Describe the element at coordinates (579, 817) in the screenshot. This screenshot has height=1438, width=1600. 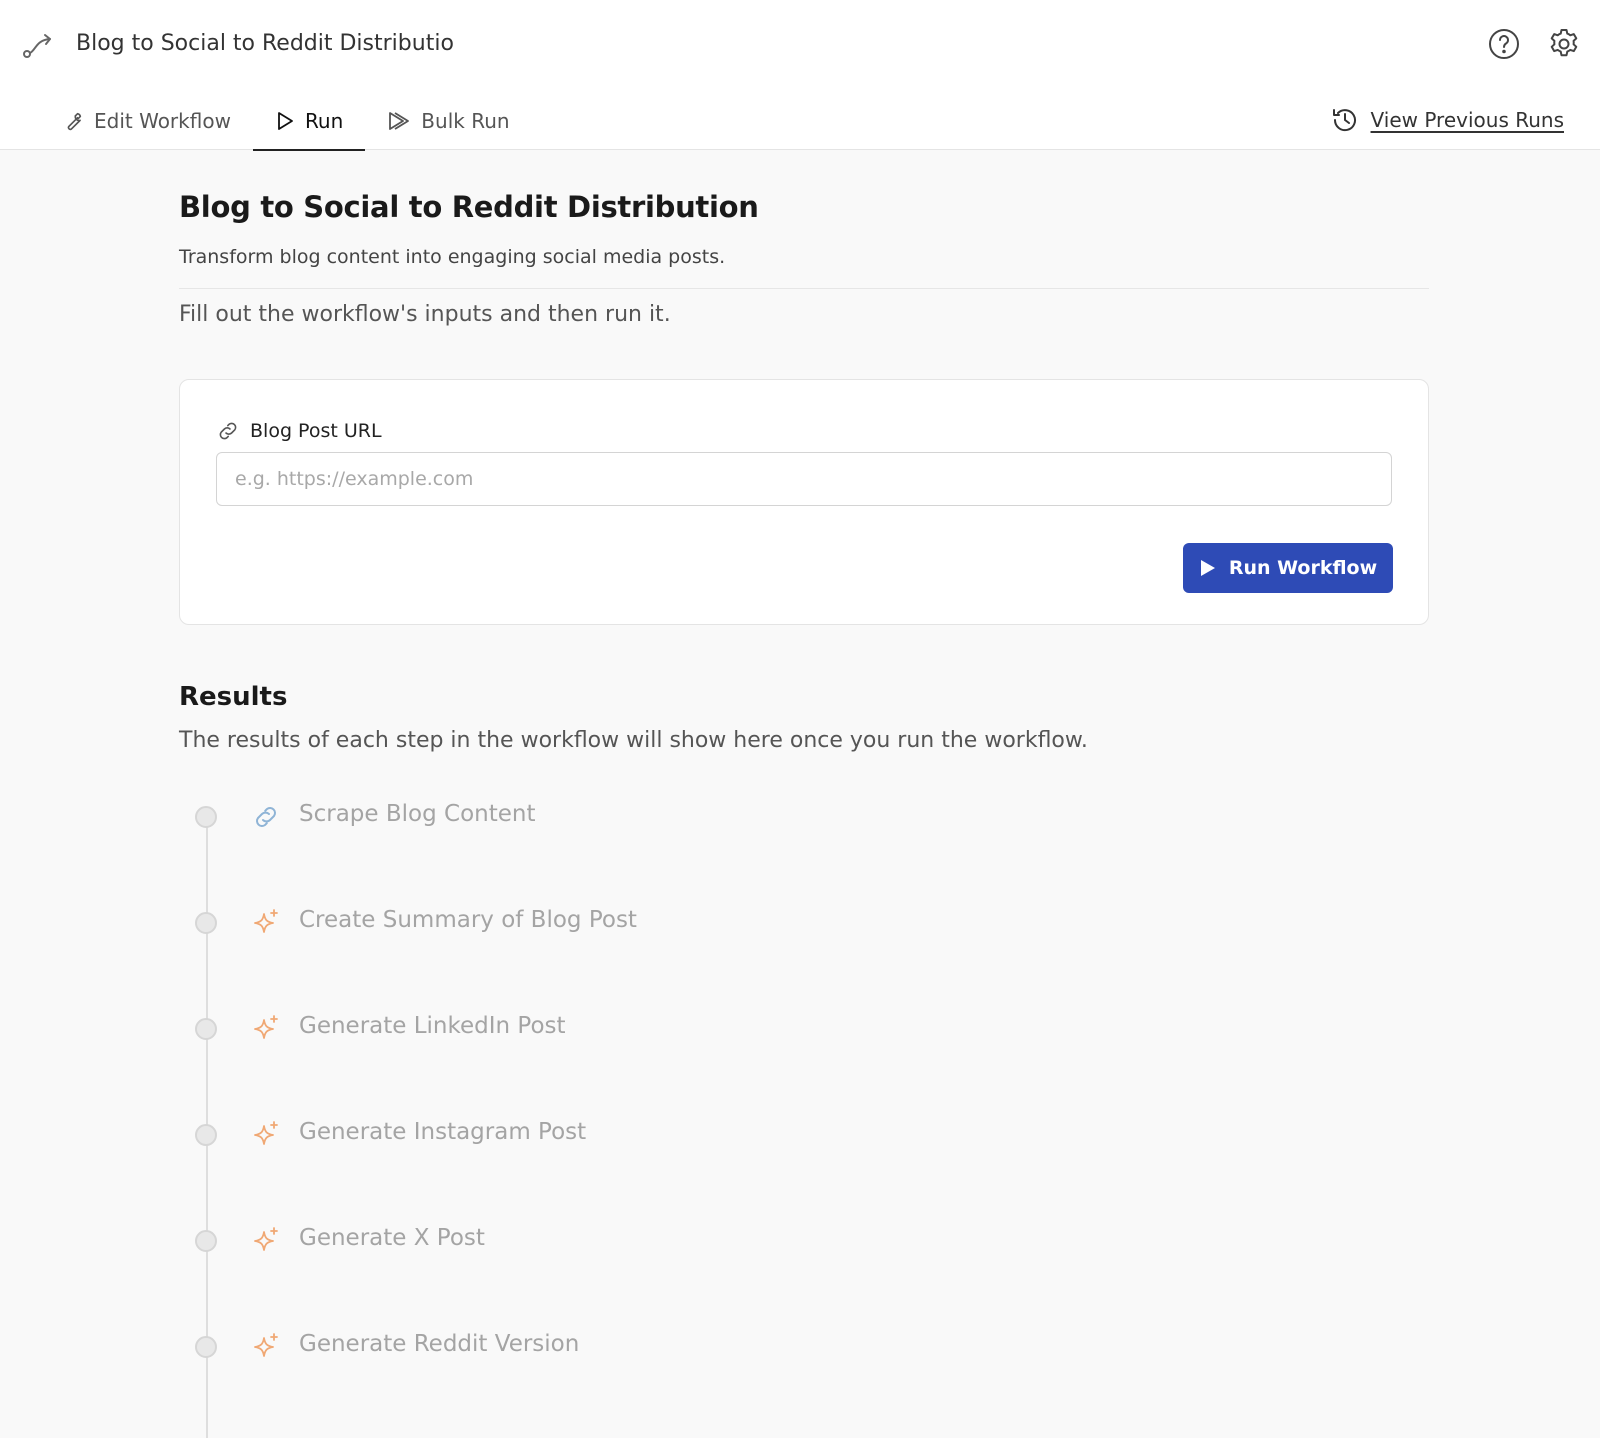
I see `step-scrape-blog-content: Scrape Blog Content` at that location.